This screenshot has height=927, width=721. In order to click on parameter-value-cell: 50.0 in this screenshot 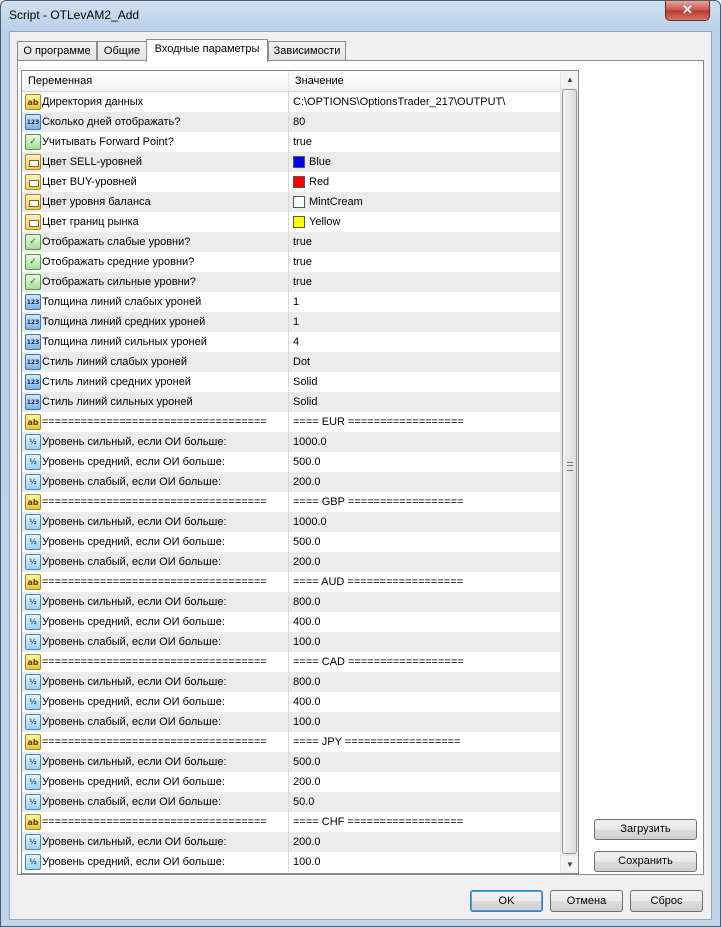, I will do `click(424, 802)`.